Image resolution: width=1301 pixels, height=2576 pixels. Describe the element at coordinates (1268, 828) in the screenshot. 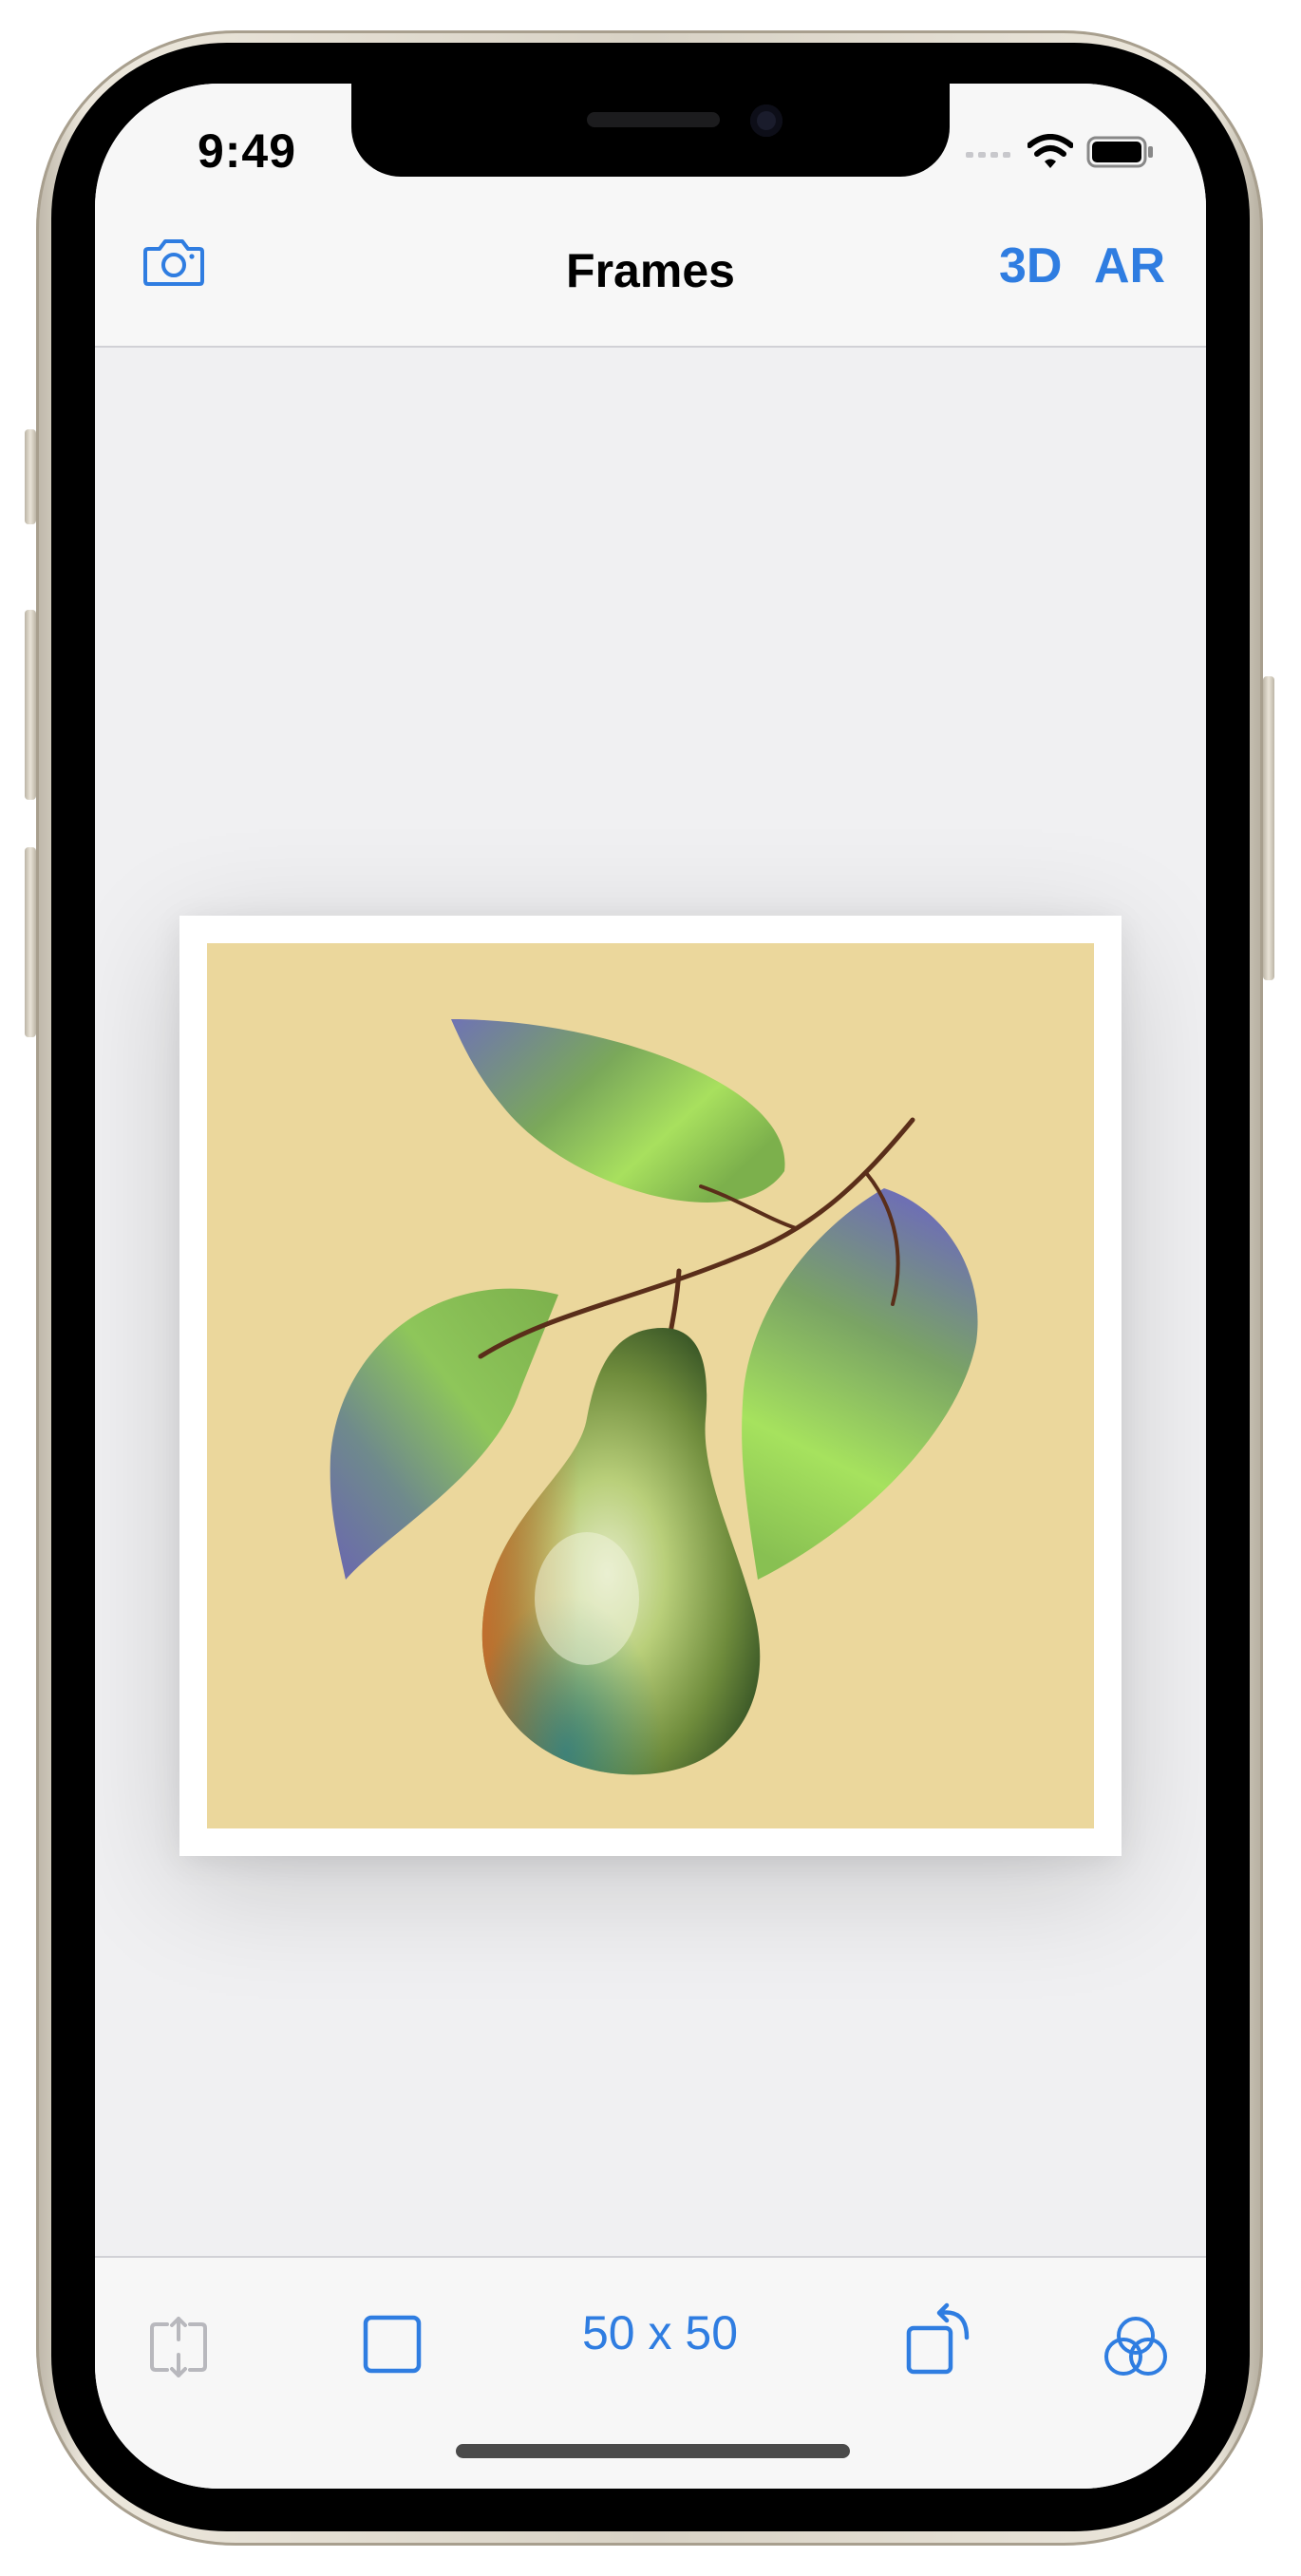

I see `side-button` at that location.